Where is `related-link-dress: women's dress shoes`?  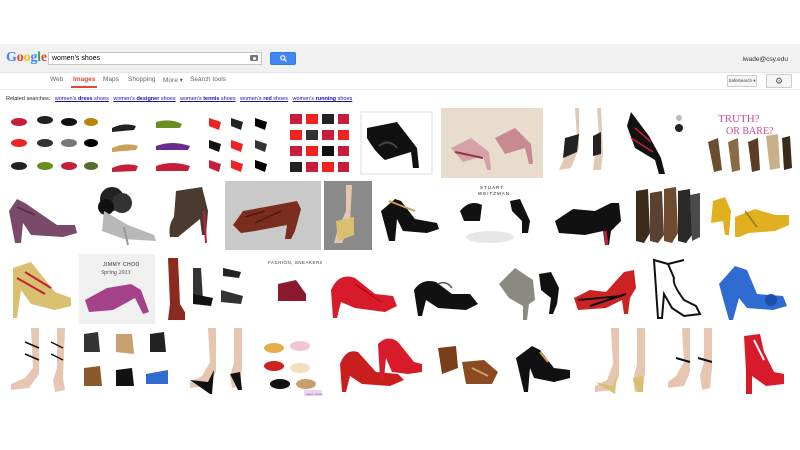
related-link-dress: women's dress shoes is located at coordinates (82, 99).